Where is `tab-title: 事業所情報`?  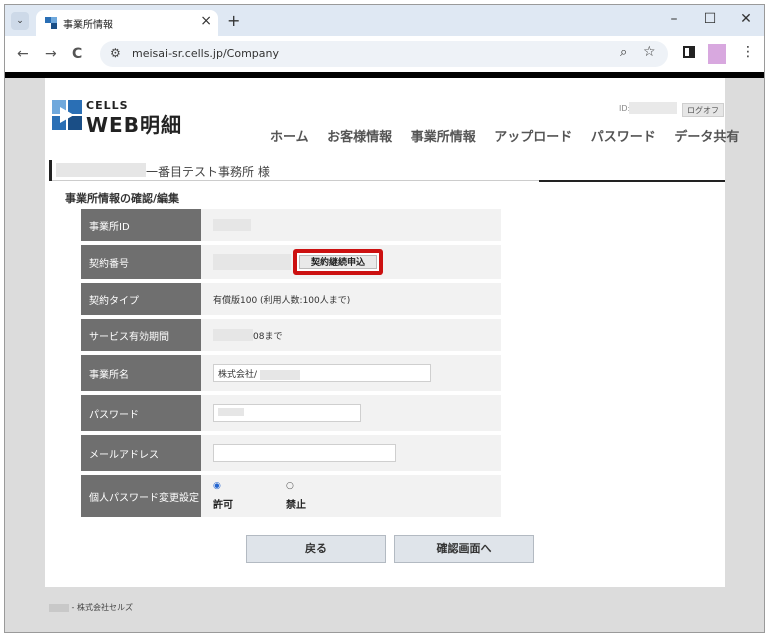
tab-title: 事業所情報 is located at coordinates (88, 25).